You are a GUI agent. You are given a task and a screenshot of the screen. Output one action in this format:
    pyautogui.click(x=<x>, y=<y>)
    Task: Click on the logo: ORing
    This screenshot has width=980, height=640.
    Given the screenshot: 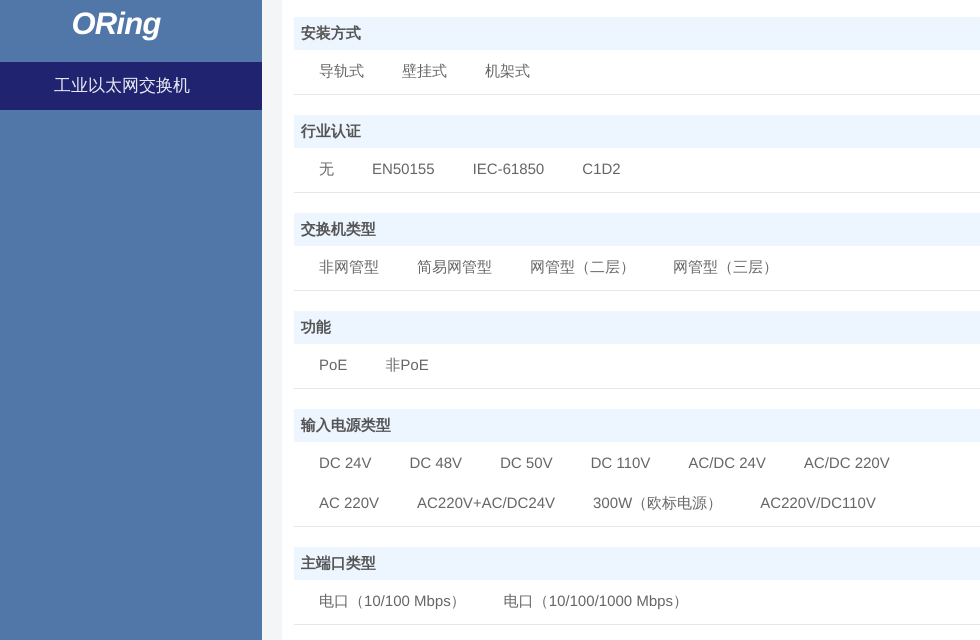 What is the action you would take?
    pyautogui.click(x=116, y=23)
    